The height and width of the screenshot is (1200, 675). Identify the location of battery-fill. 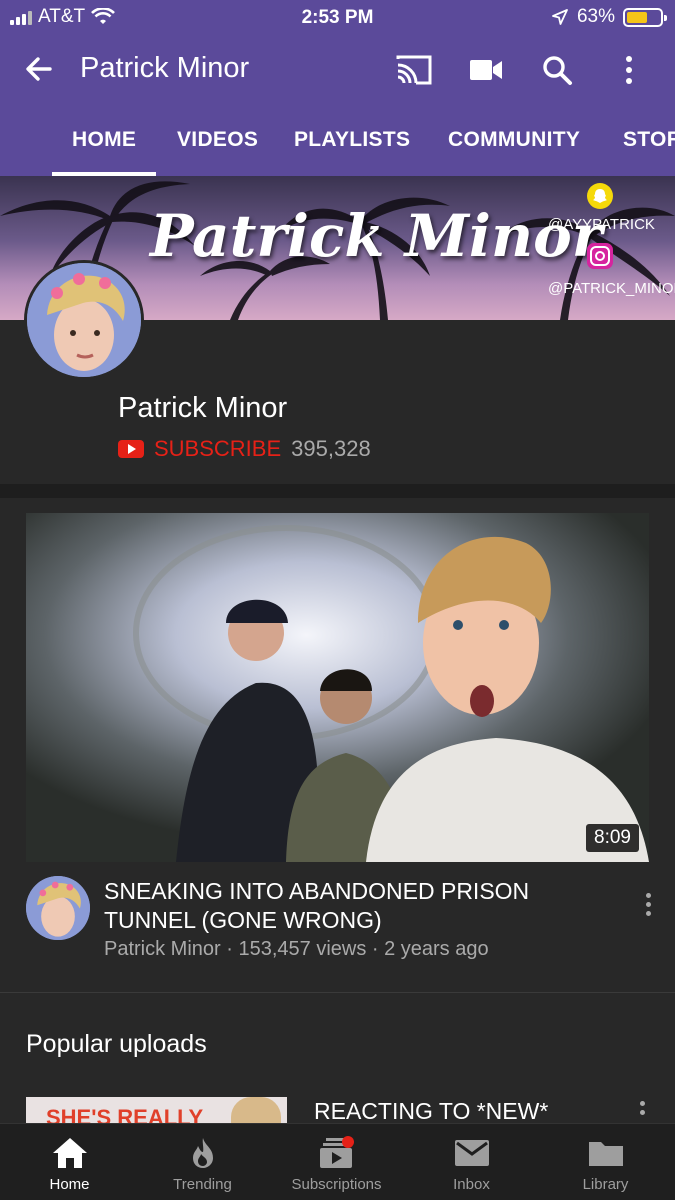
(637, 17).